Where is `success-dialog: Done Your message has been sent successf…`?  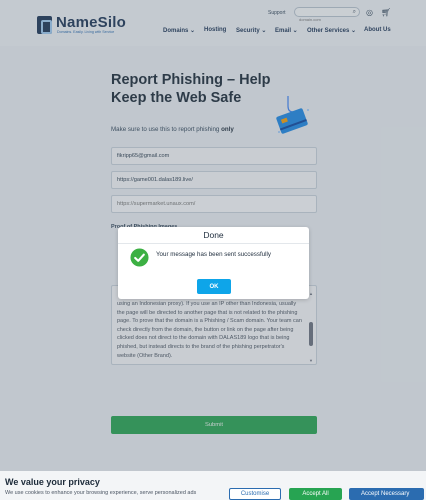 success-dialog: Done Your message has been sent successf… is located at coordinates (213, 263).